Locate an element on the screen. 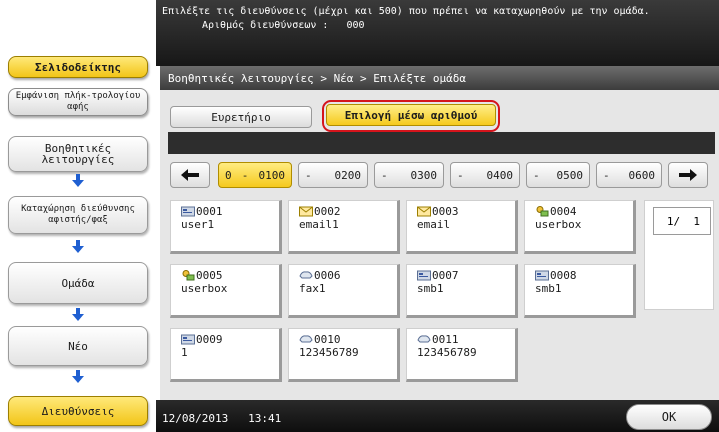 The image size is (719, 432). range-button: - 0400 is located at coordinates (485, 175).